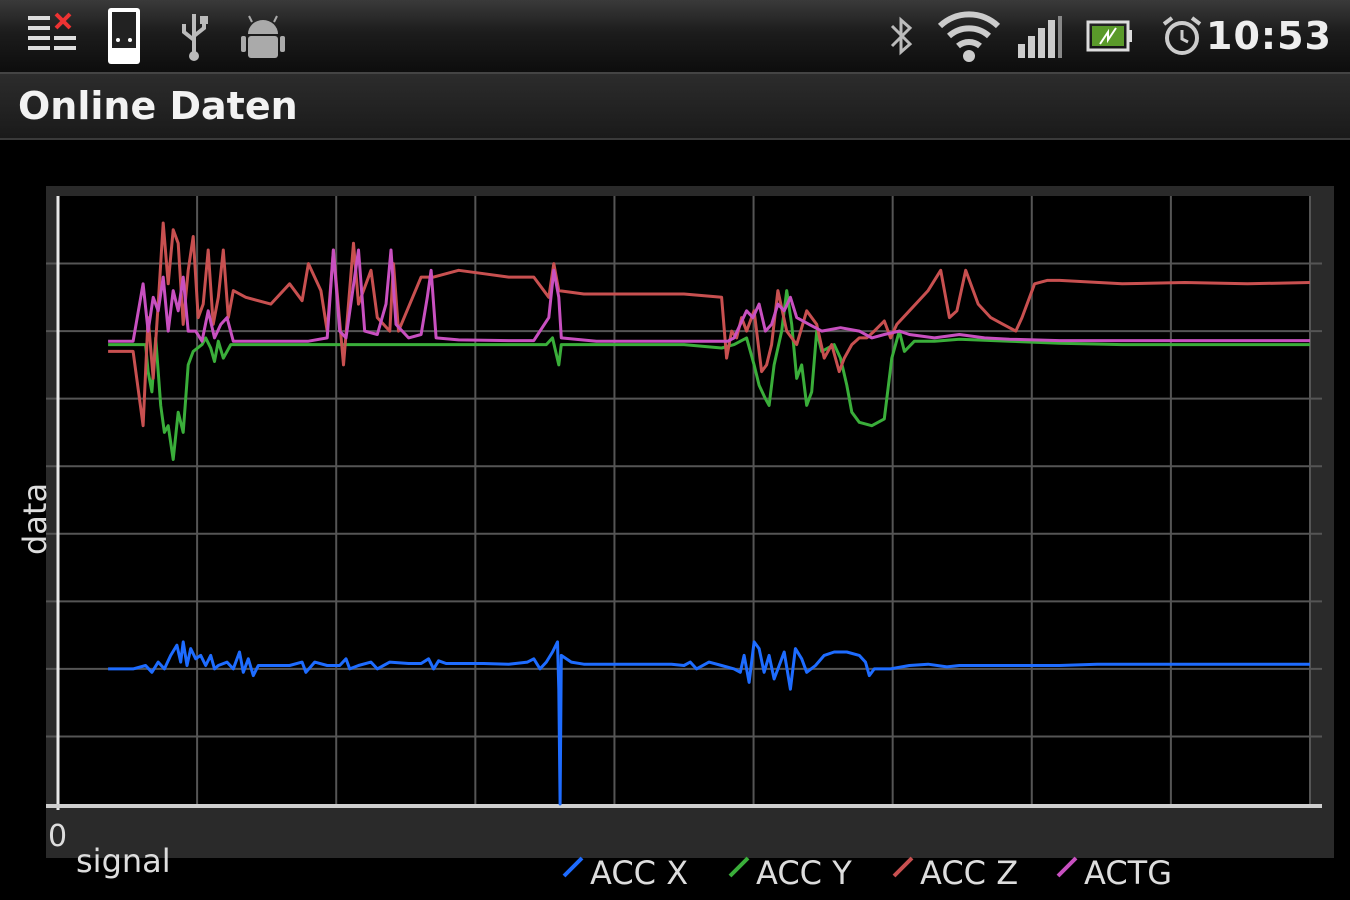 Image resolution: width=1350 pixels, height=900 pixels. Describe the element at coordinates (1040, 37) in the screenshot. I see `signal-icon` at that location.